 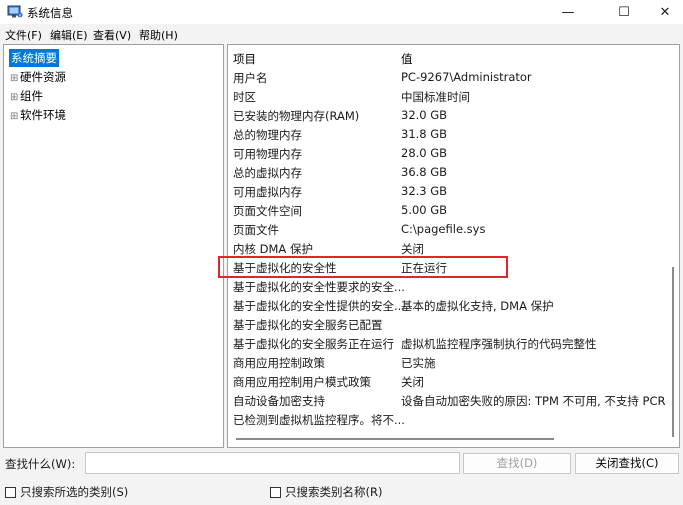 What do you see at coordinates (424, 172) in the screenshot?
I see `row-value: 36.8 GB` at bounding box center [424, 172].